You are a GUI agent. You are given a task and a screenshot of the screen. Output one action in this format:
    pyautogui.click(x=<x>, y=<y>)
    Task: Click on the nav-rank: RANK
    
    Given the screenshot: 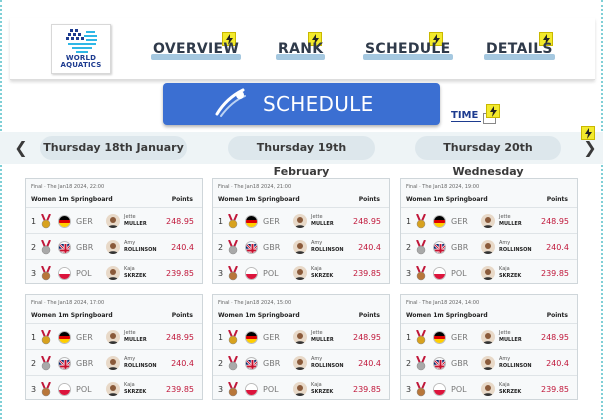 What is the action you would take?
    pyautogui.click(x=301, y=50)
    